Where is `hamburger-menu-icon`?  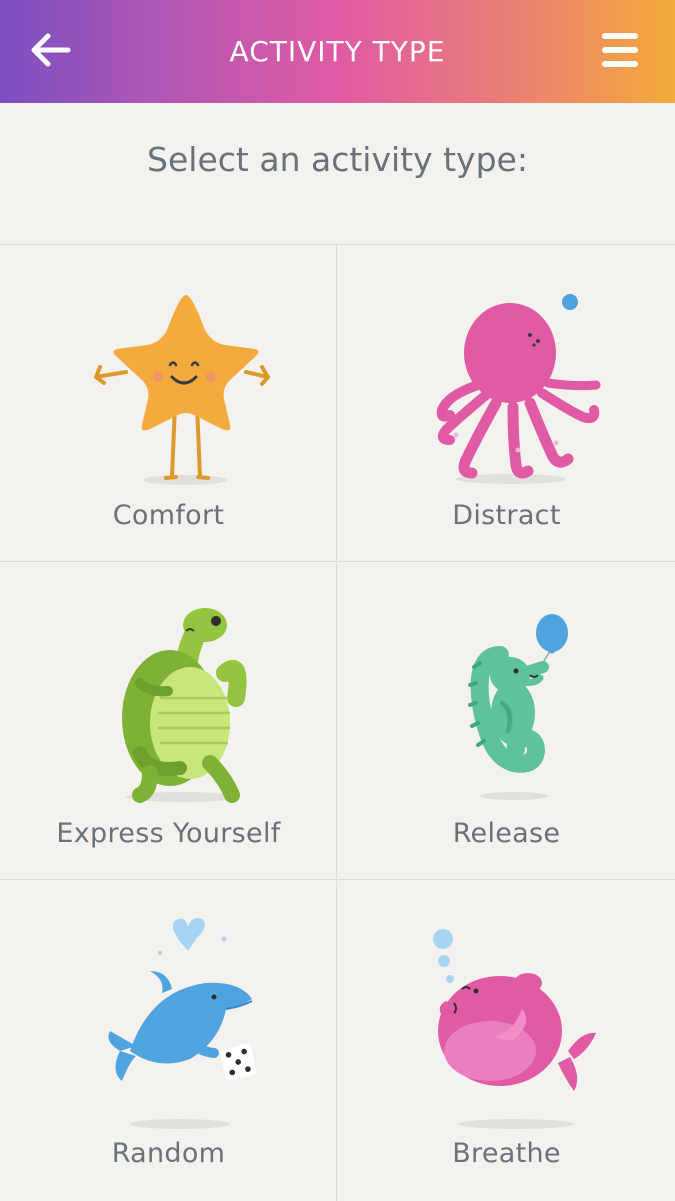
hamburger-menu-icon is located at coordinates (620, 50).